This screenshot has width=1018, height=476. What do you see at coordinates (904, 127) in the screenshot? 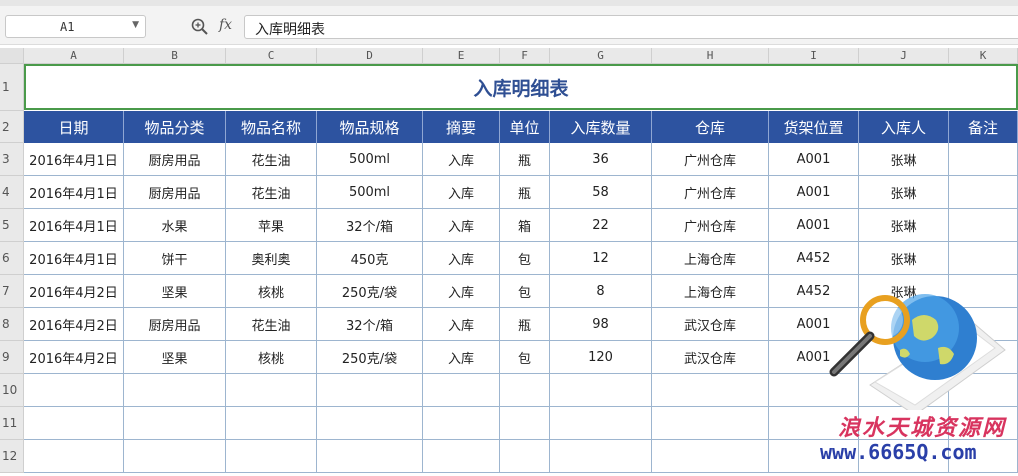
I see `table-header-cell: 入库人` at bounding box center [904, 127].